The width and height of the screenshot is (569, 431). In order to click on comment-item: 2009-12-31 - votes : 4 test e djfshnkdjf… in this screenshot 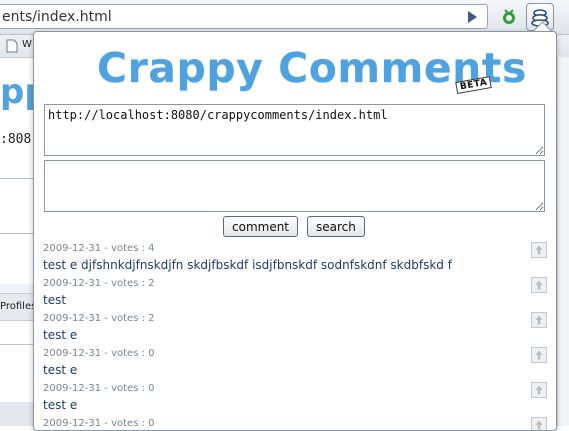, I will do `click(295, 257)`.